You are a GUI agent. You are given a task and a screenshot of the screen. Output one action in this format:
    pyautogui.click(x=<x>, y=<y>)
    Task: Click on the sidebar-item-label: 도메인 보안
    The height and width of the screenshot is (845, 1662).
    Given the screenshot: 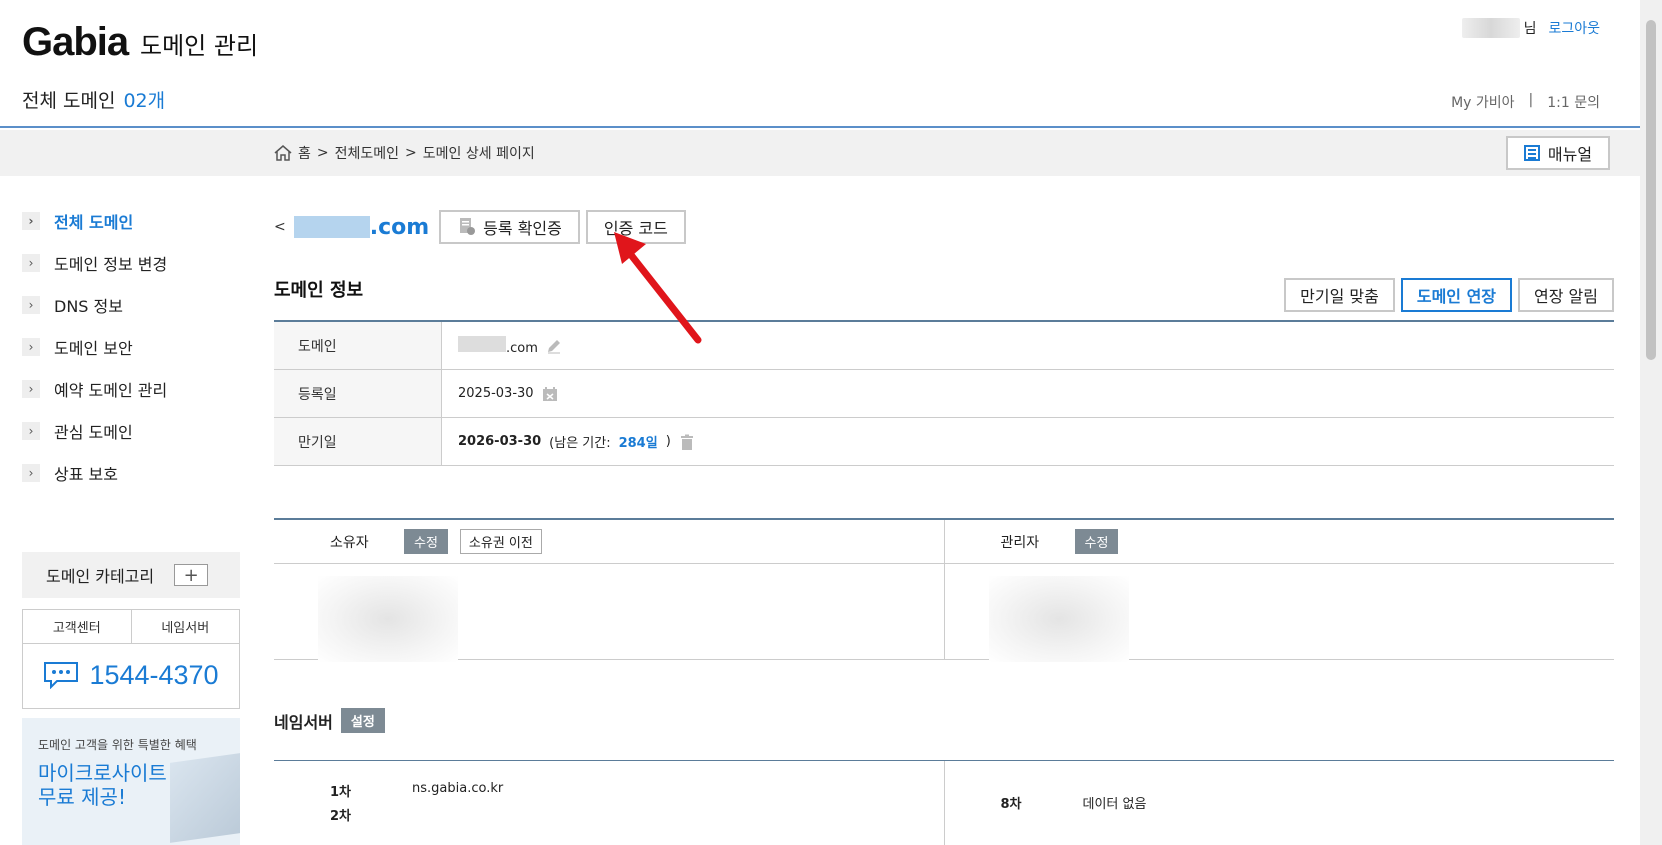 What is the action you would take?
    pyautogui.click(x=93, y=348)
    